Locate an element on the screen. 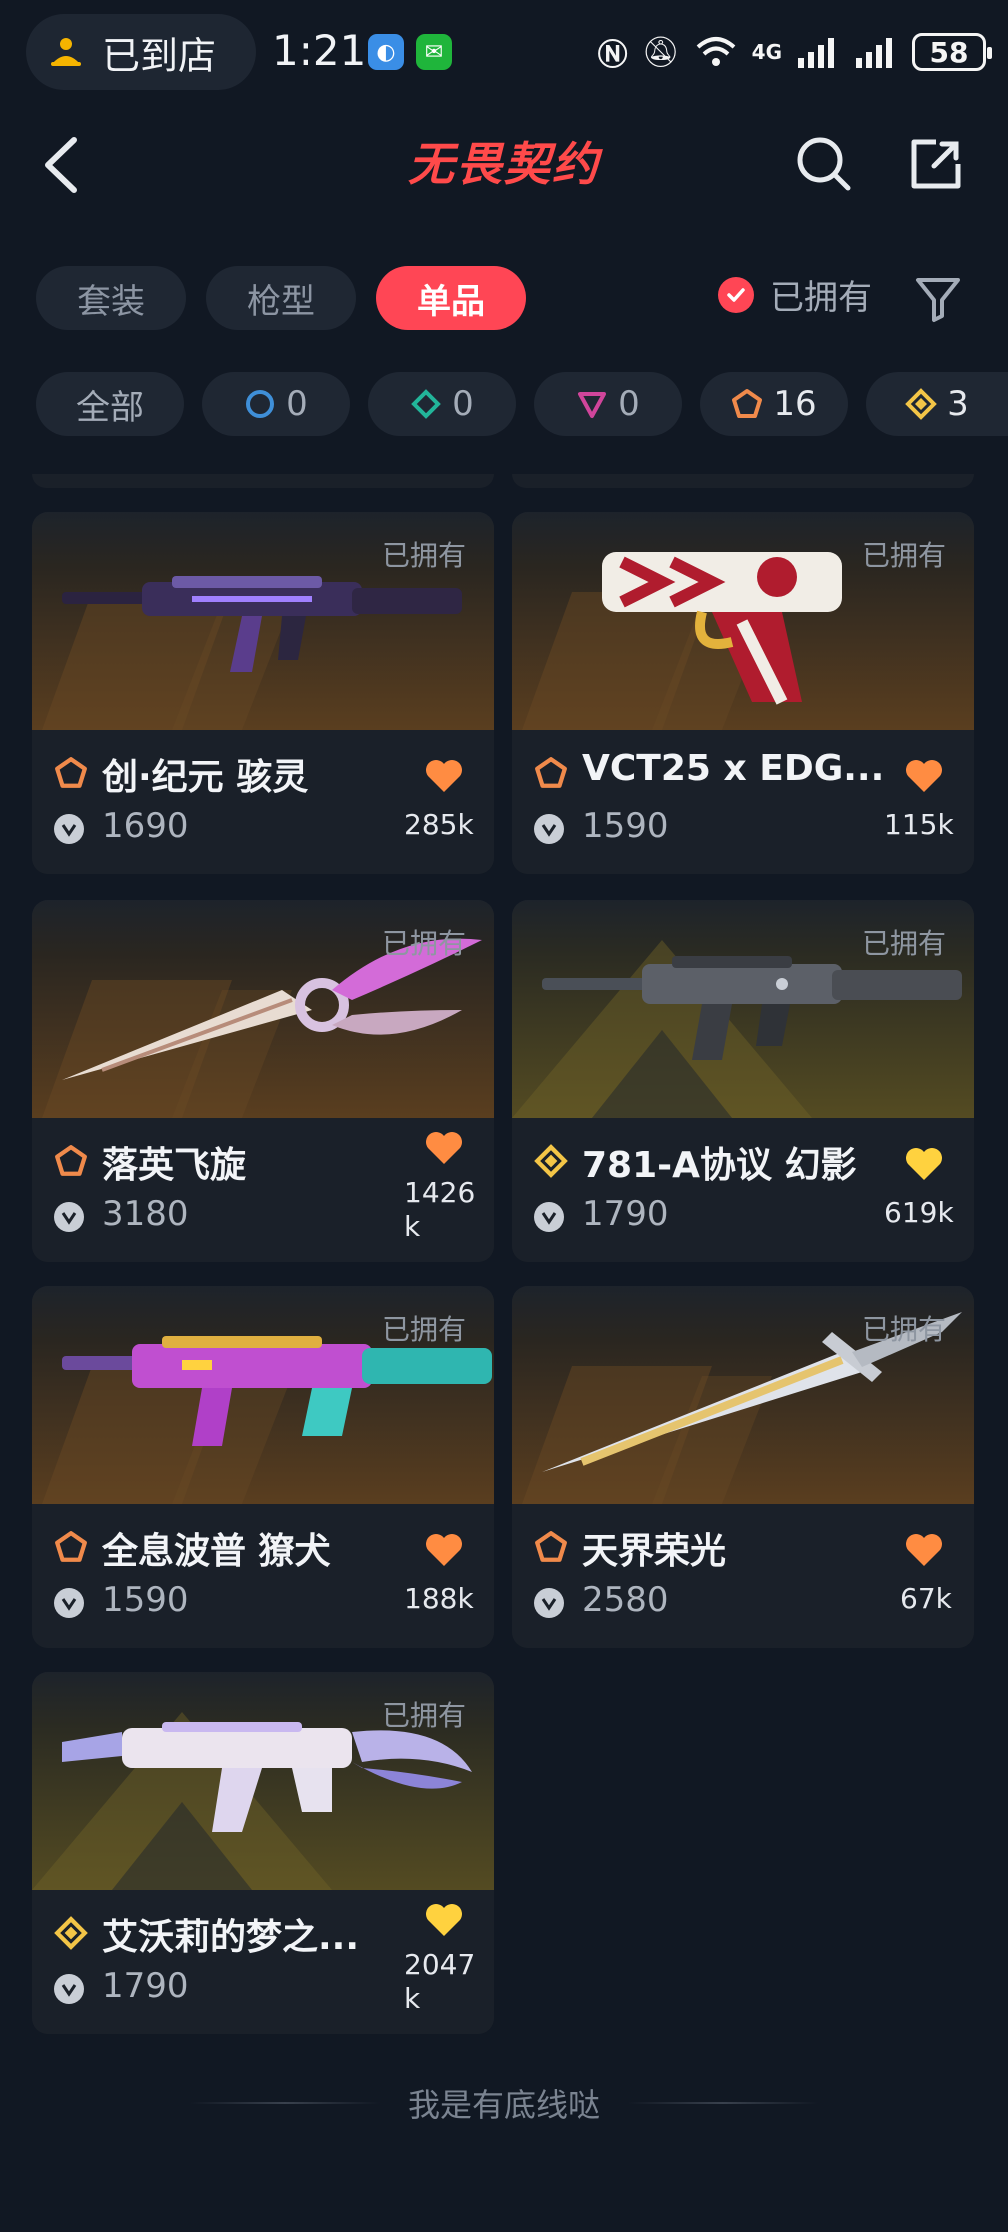  chip-deluxe-count: 0 is located at coordinates (463, 404).